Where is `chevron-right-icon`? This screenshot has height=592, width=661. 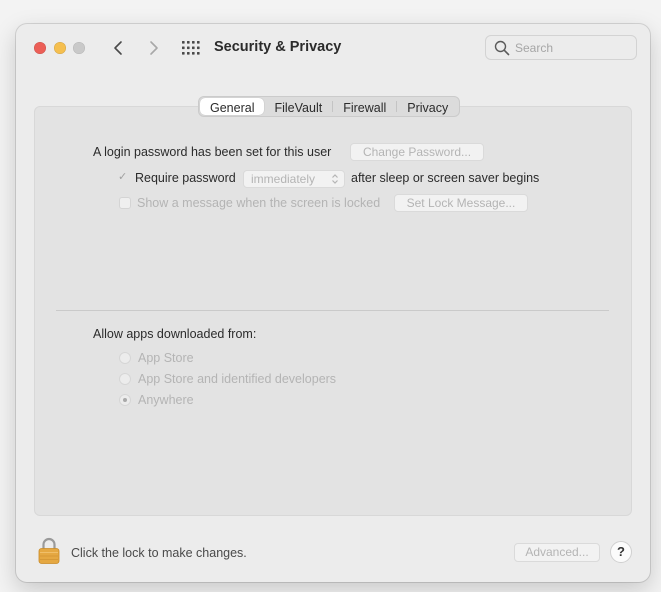
chevron-right-icon is located at coordinates (154, 48).